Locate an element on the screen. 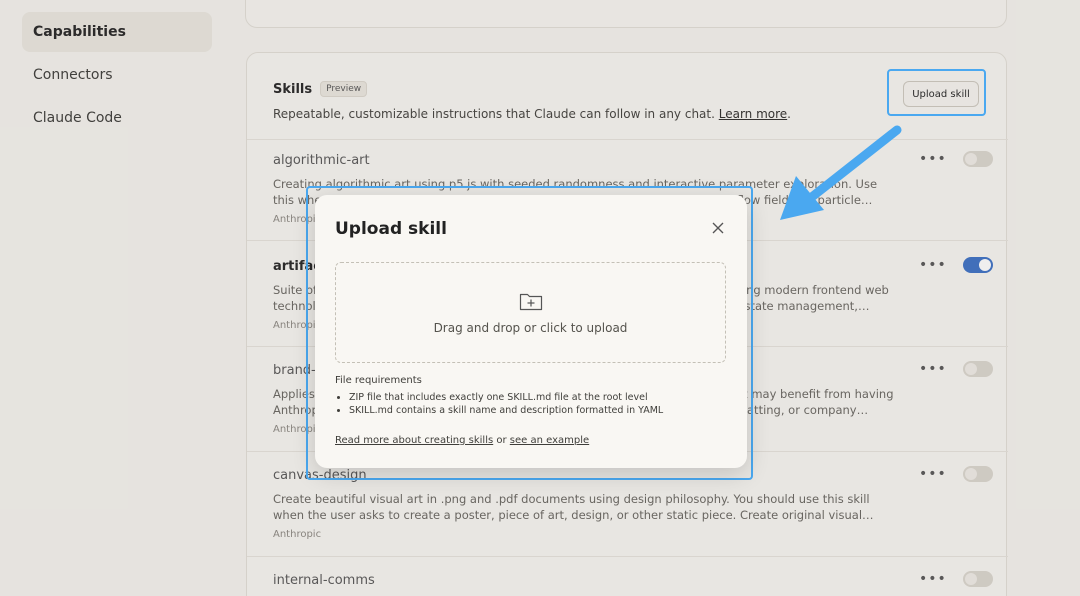 This screenshot has height=596, width=1080. requirements-title: File requirements is located at coordinates (378, 380).